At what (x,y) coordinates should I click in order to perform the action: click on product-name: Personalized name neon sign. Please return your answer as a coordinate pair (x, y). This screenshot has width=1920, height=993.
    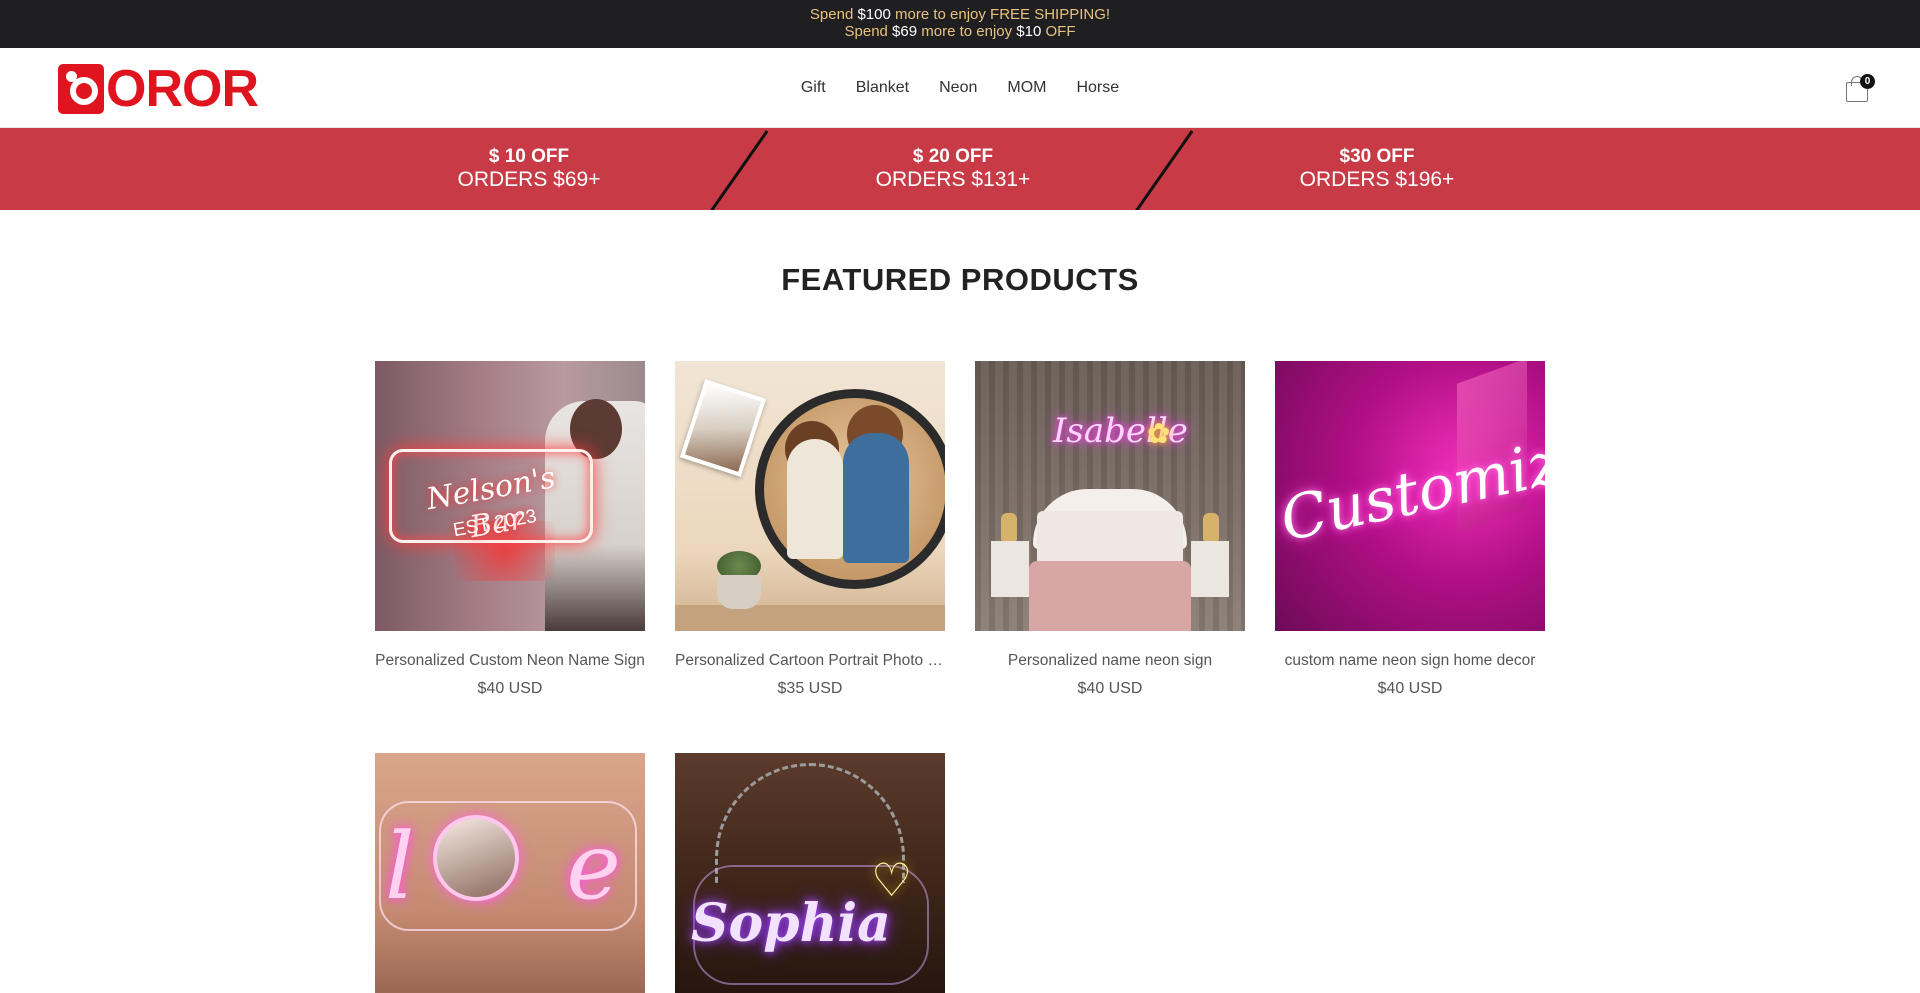
    Looking at the image, I should click on (1110, 661).